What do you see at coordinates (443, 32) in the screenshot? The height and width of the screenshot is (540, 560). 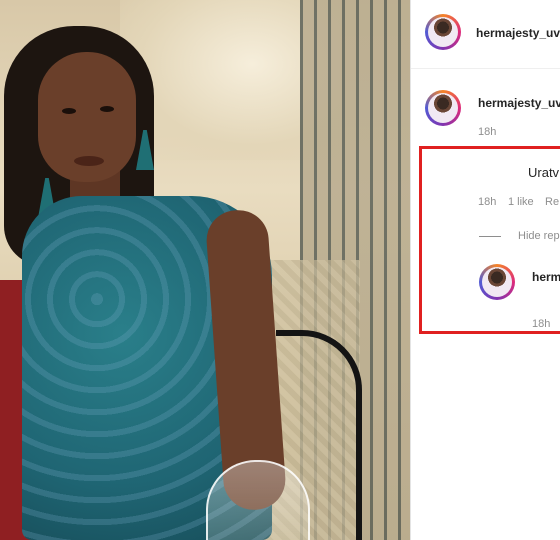 I see `header-avatar` at bounding box center [443, 32].